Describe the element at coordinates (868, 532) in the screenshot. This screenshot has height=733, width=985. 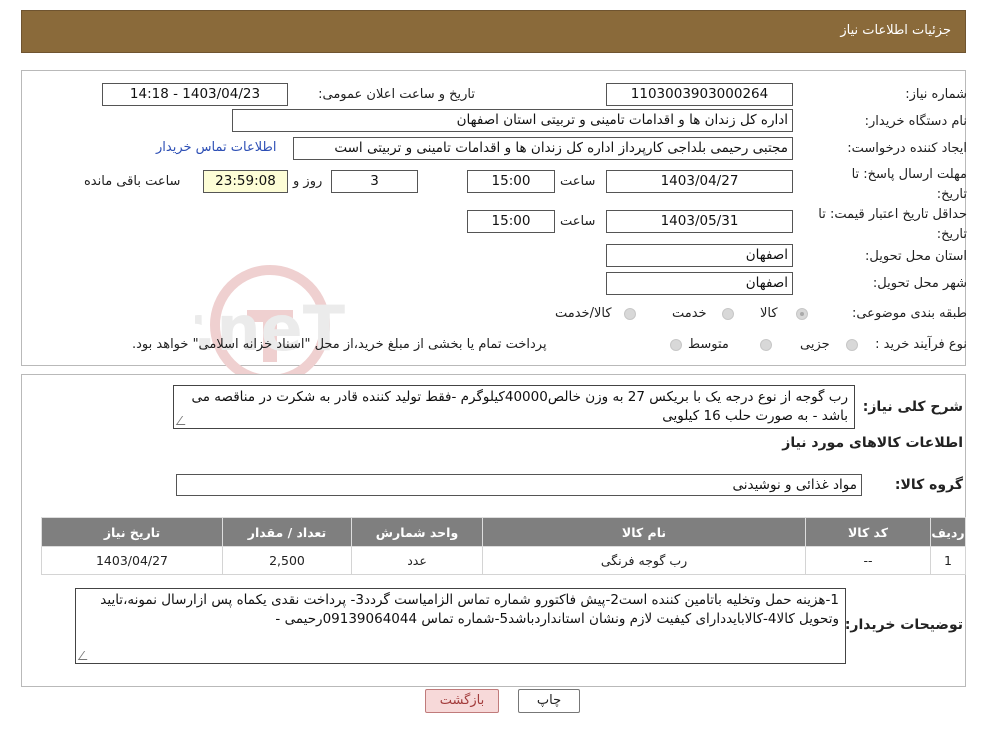
I see `col-code: کد کالا` at that location.